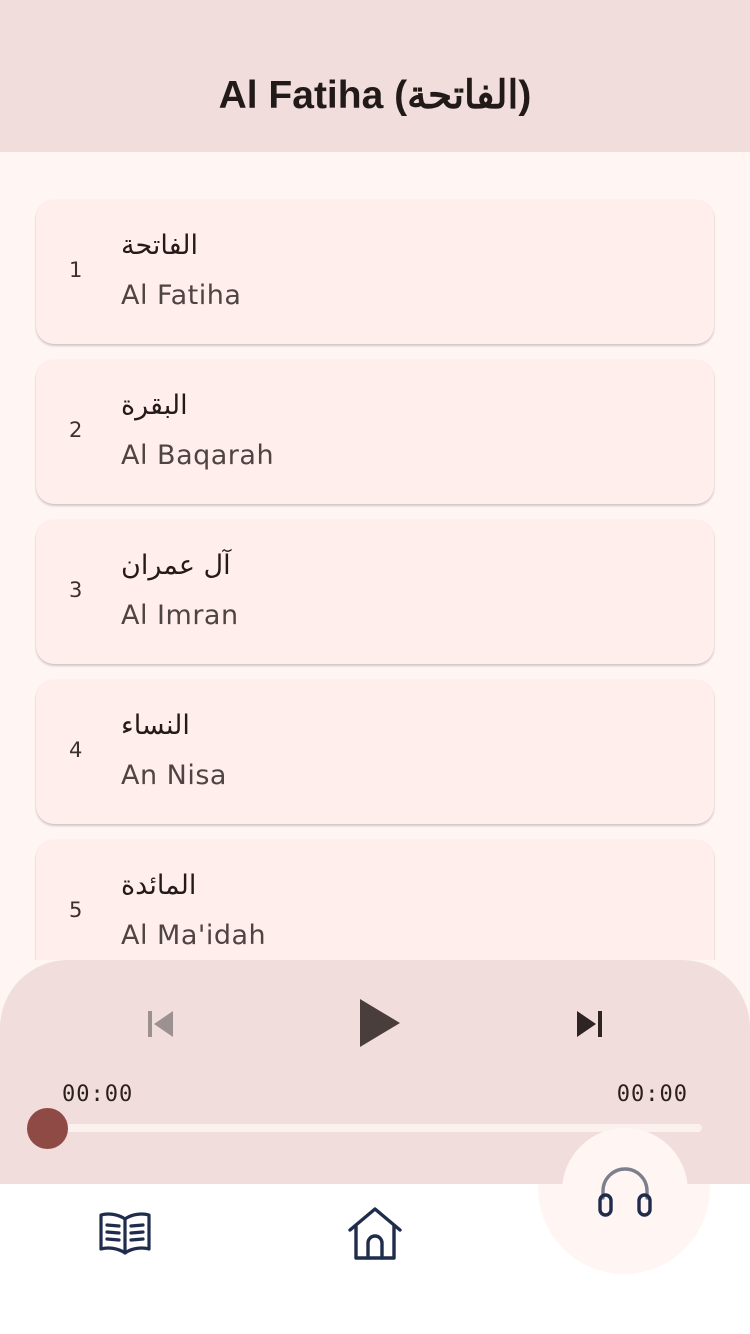 This screenshot has width=750, height=1334. Describe the element at coordinates (154, 405) in the screenshot. I see `surah-arabic-name: البقرة` at that location.